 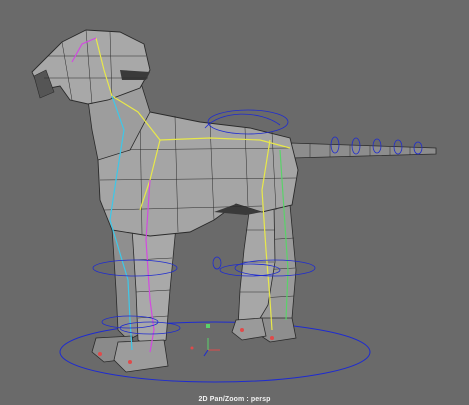 What do you see at coordinates (363, 147) in the screenshot?
I see `tail` at bounding box center [363, 147].